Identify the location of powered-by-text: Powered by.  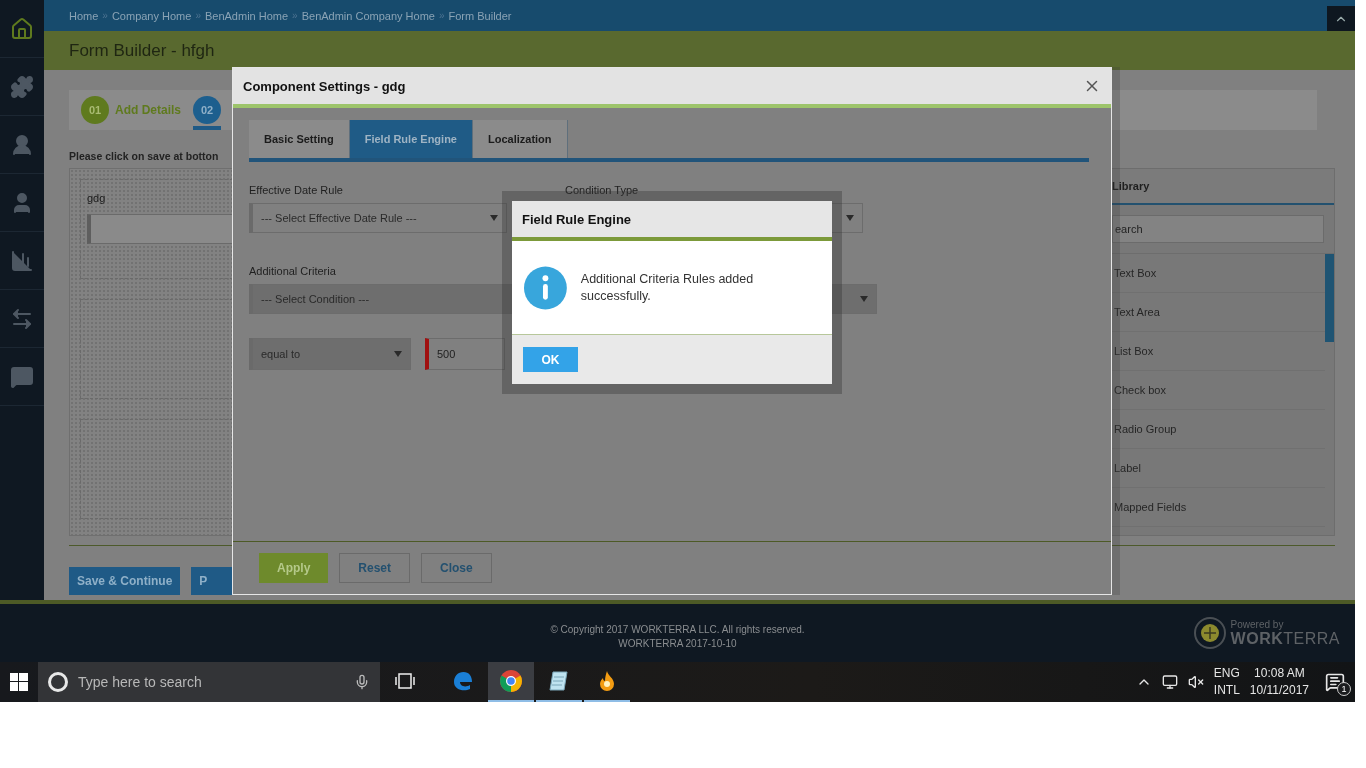
(1257, 624).